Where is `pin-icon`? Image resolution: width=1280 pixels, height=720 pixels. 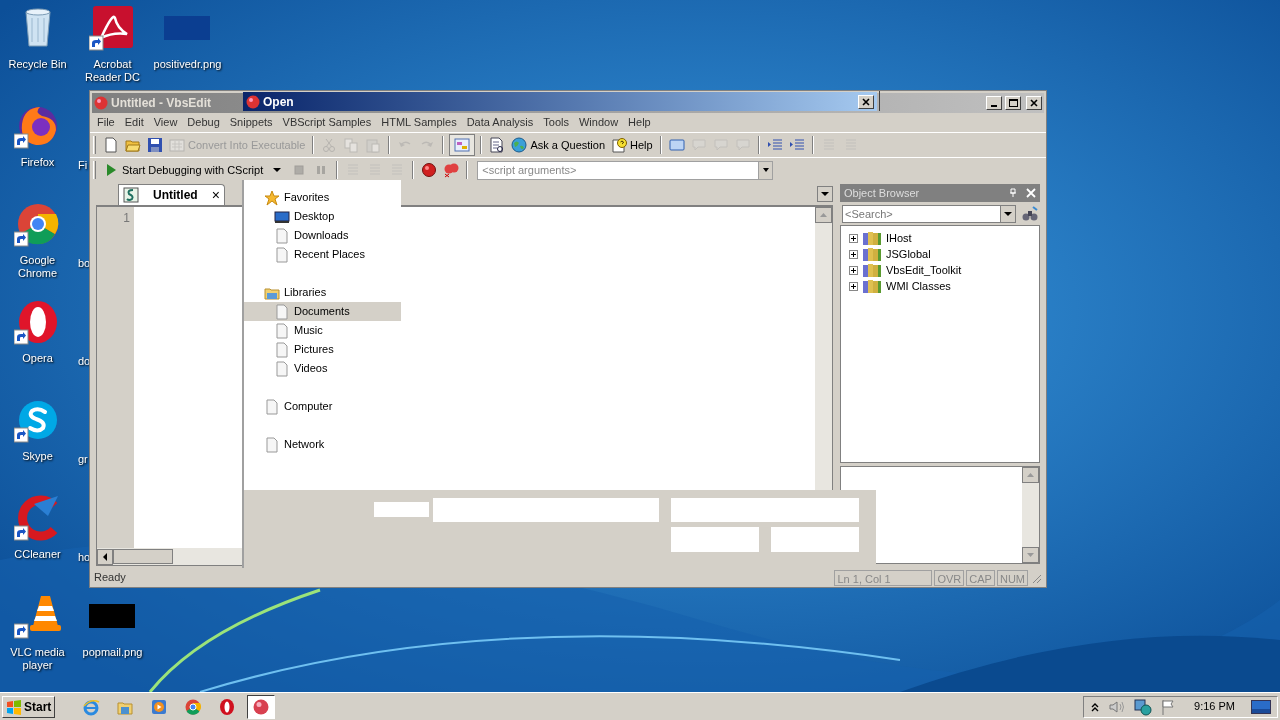
pin-icon is located at coordinates (1013, 193).